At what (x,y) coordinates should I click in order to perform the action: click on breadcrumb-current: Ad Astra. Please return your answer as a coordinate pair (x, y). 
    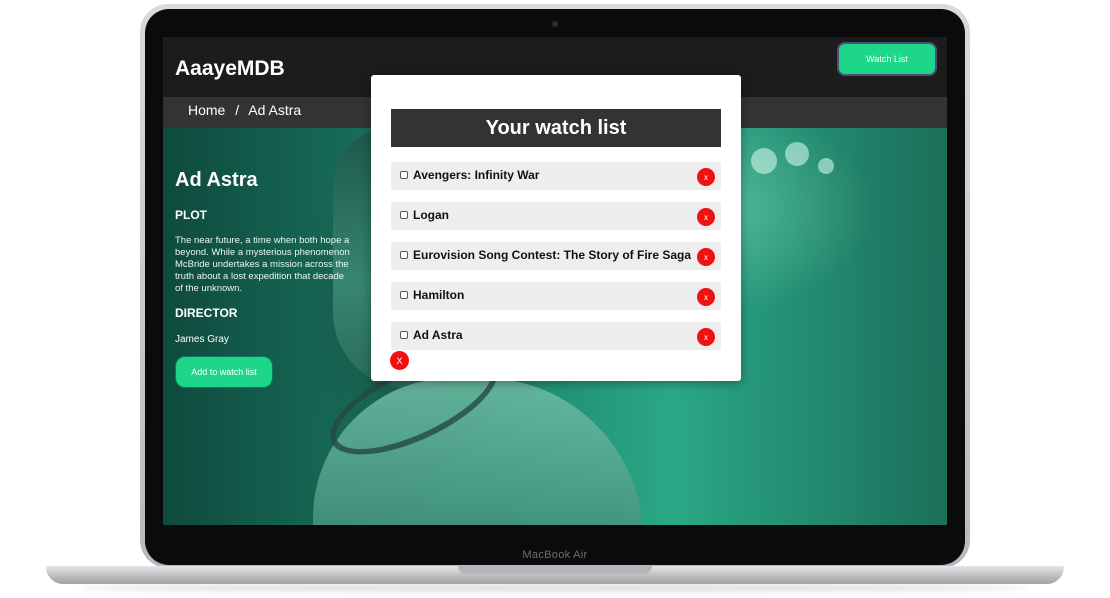
    Looking at the image, I should click on (275, 110).